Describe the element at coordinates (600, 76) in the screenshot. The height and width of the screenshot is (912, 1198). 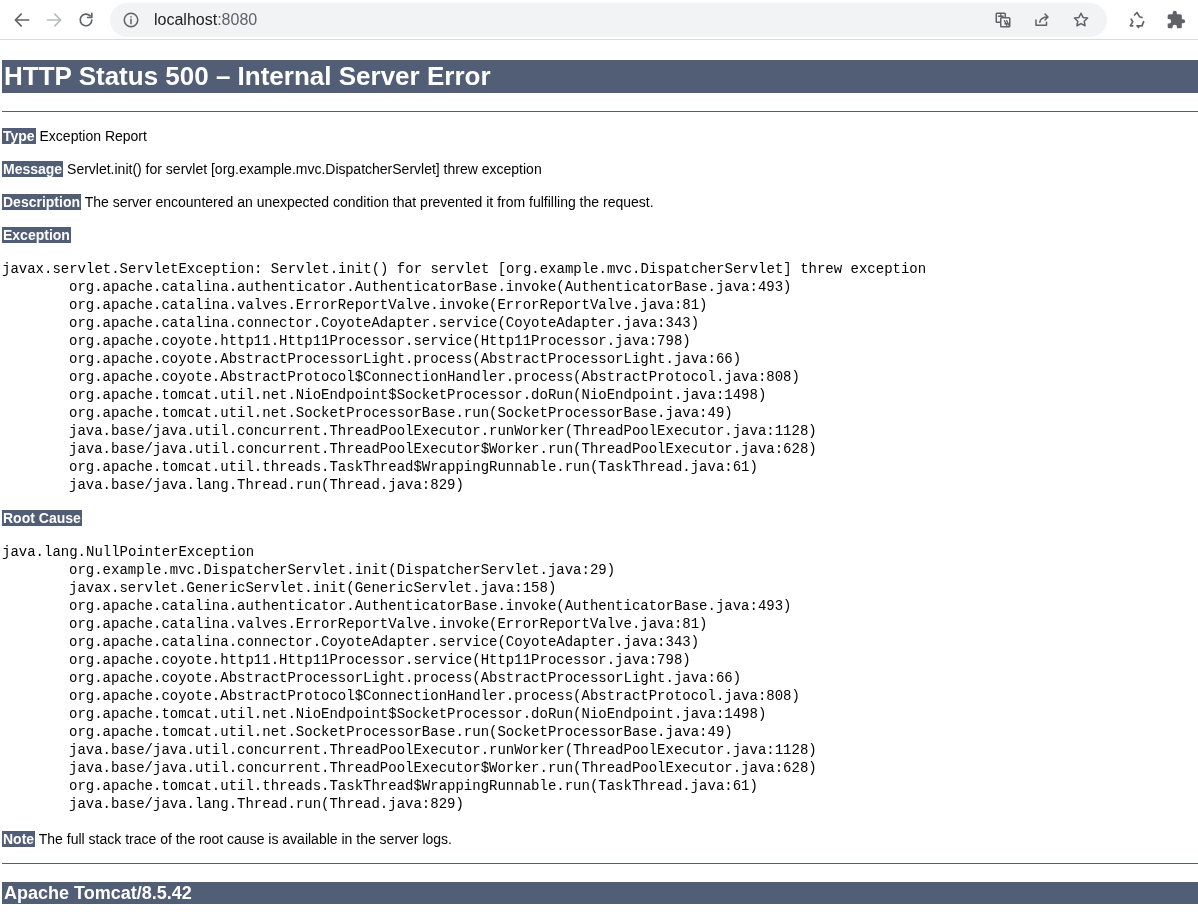
I see `page-heading: HTTP Status 500 – Internal Server Error` at that location.